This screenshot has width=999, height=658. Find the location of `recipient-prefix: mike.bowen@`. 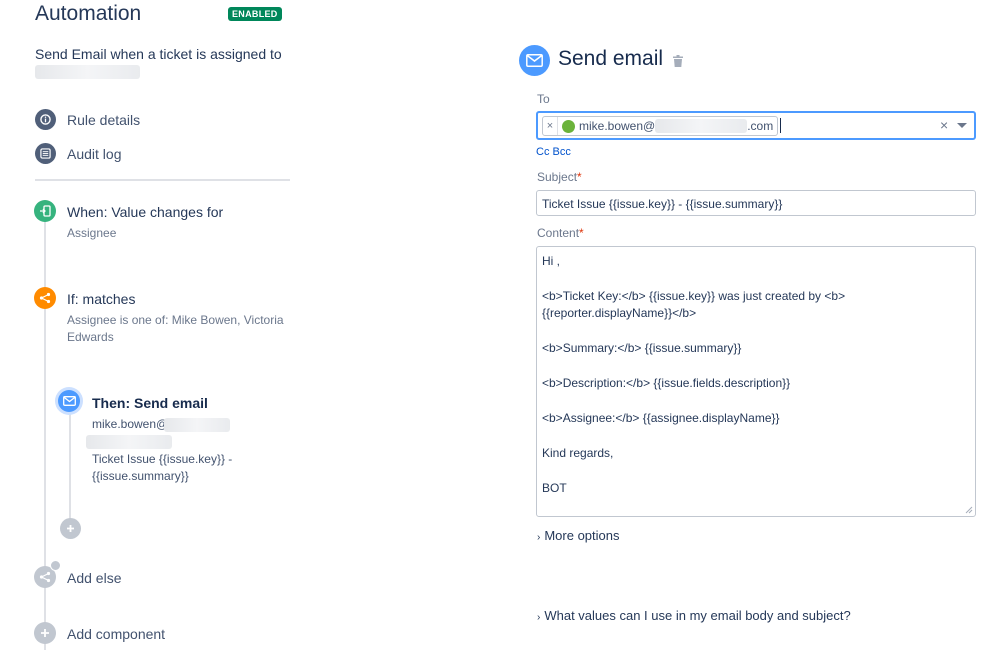

recipient-prefix: mike.bowen@ is located at coordinates (617, 126).